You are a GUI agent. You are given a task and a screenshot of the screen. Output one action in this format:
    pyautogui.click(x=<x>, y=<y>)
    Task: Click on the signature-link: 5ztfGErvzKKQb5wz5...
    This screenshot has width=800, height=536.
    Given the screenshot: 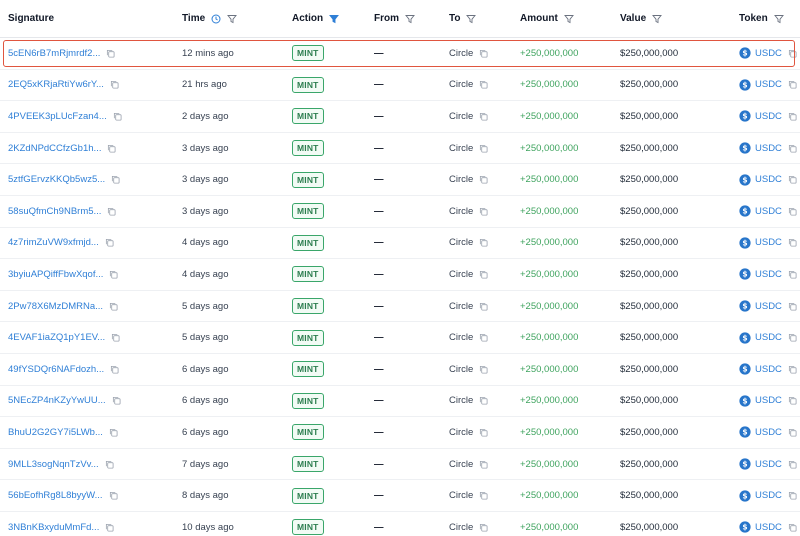 What is the action you would take?
    pyautogui.click(x=56, y=179)
    